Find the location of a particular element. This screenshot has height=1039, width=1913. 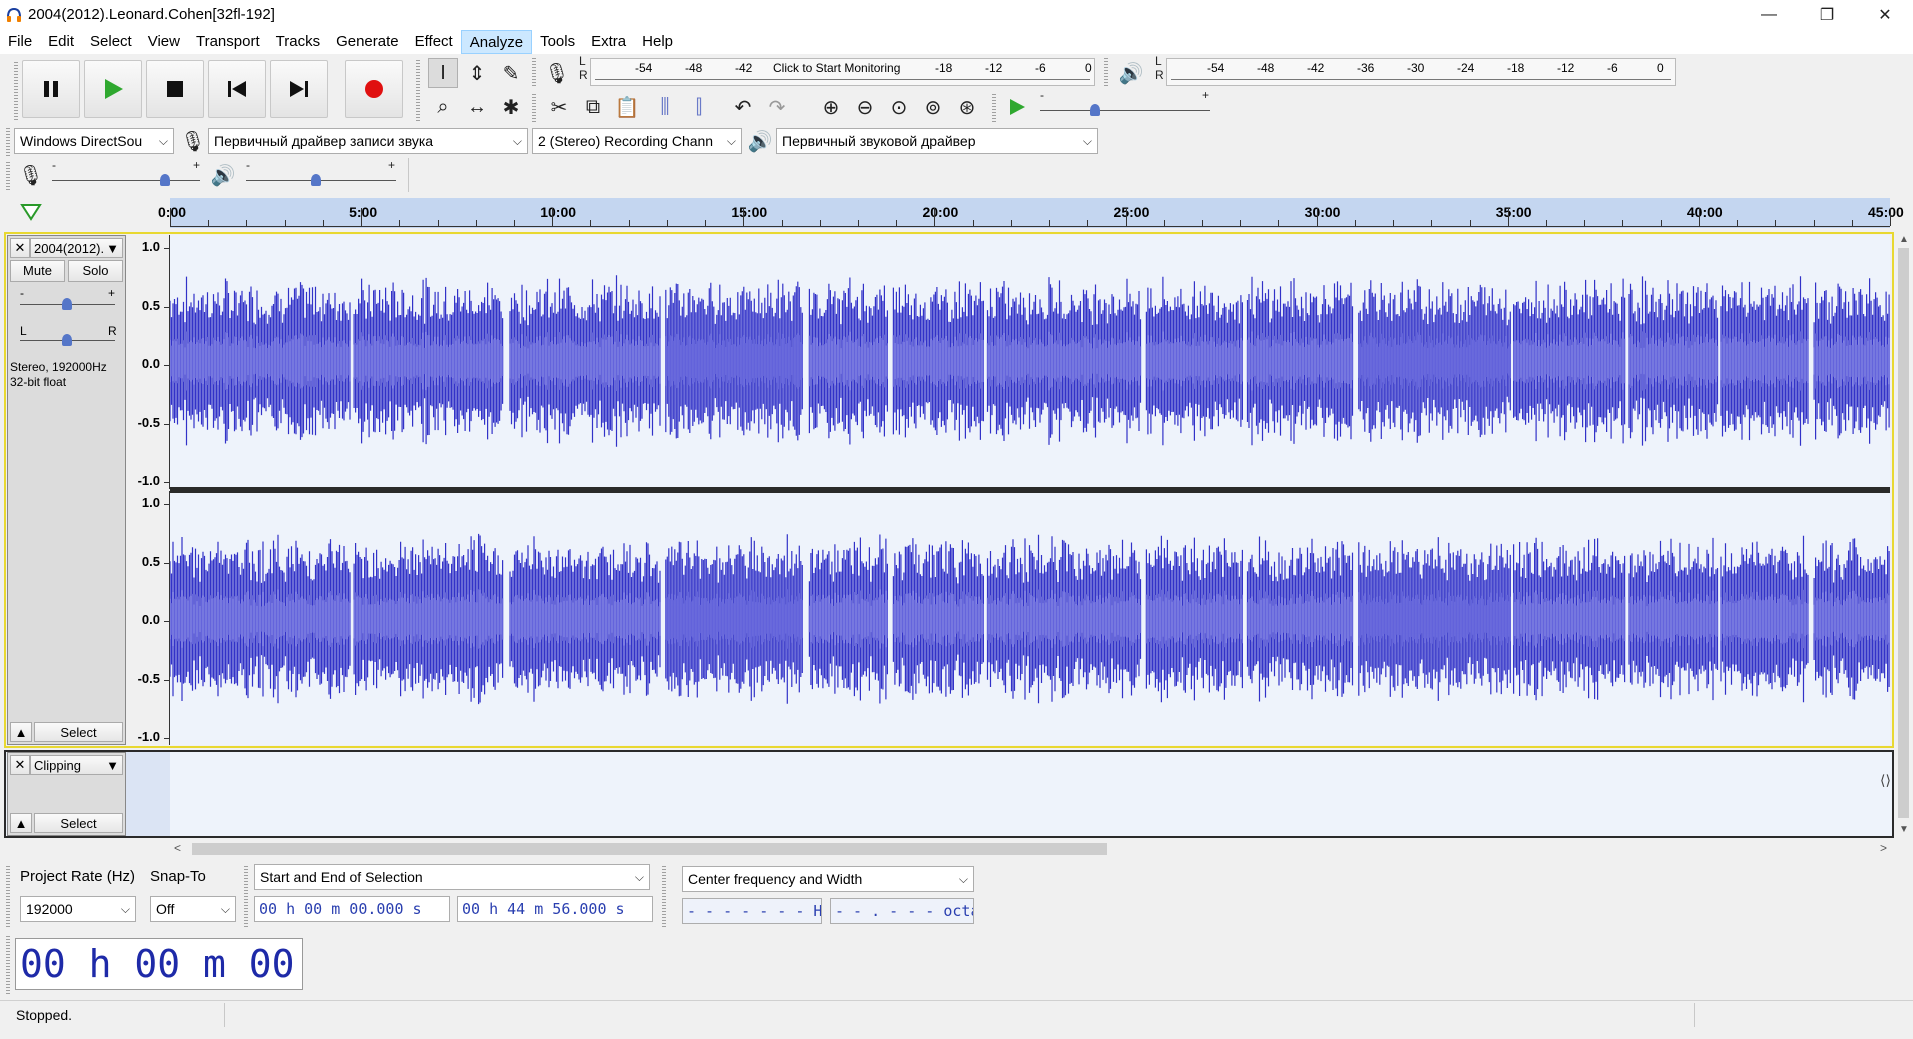

scroll-down-icon: ▼ is located at coordinates (1904, 829).